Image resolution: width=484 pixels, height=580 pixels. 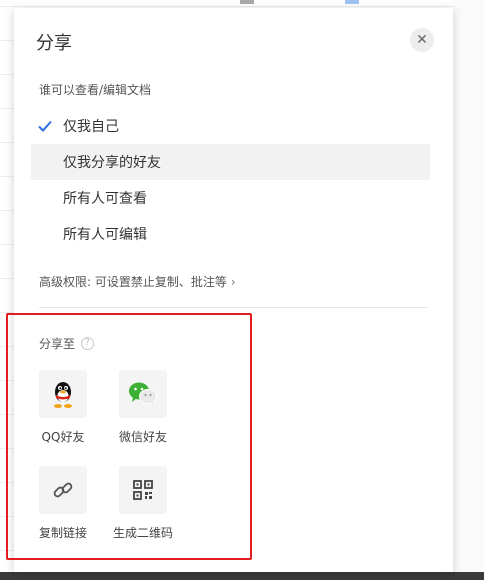 I want to click on generate-qrcode-button: 生成二维码, so click(x=143, y=503).